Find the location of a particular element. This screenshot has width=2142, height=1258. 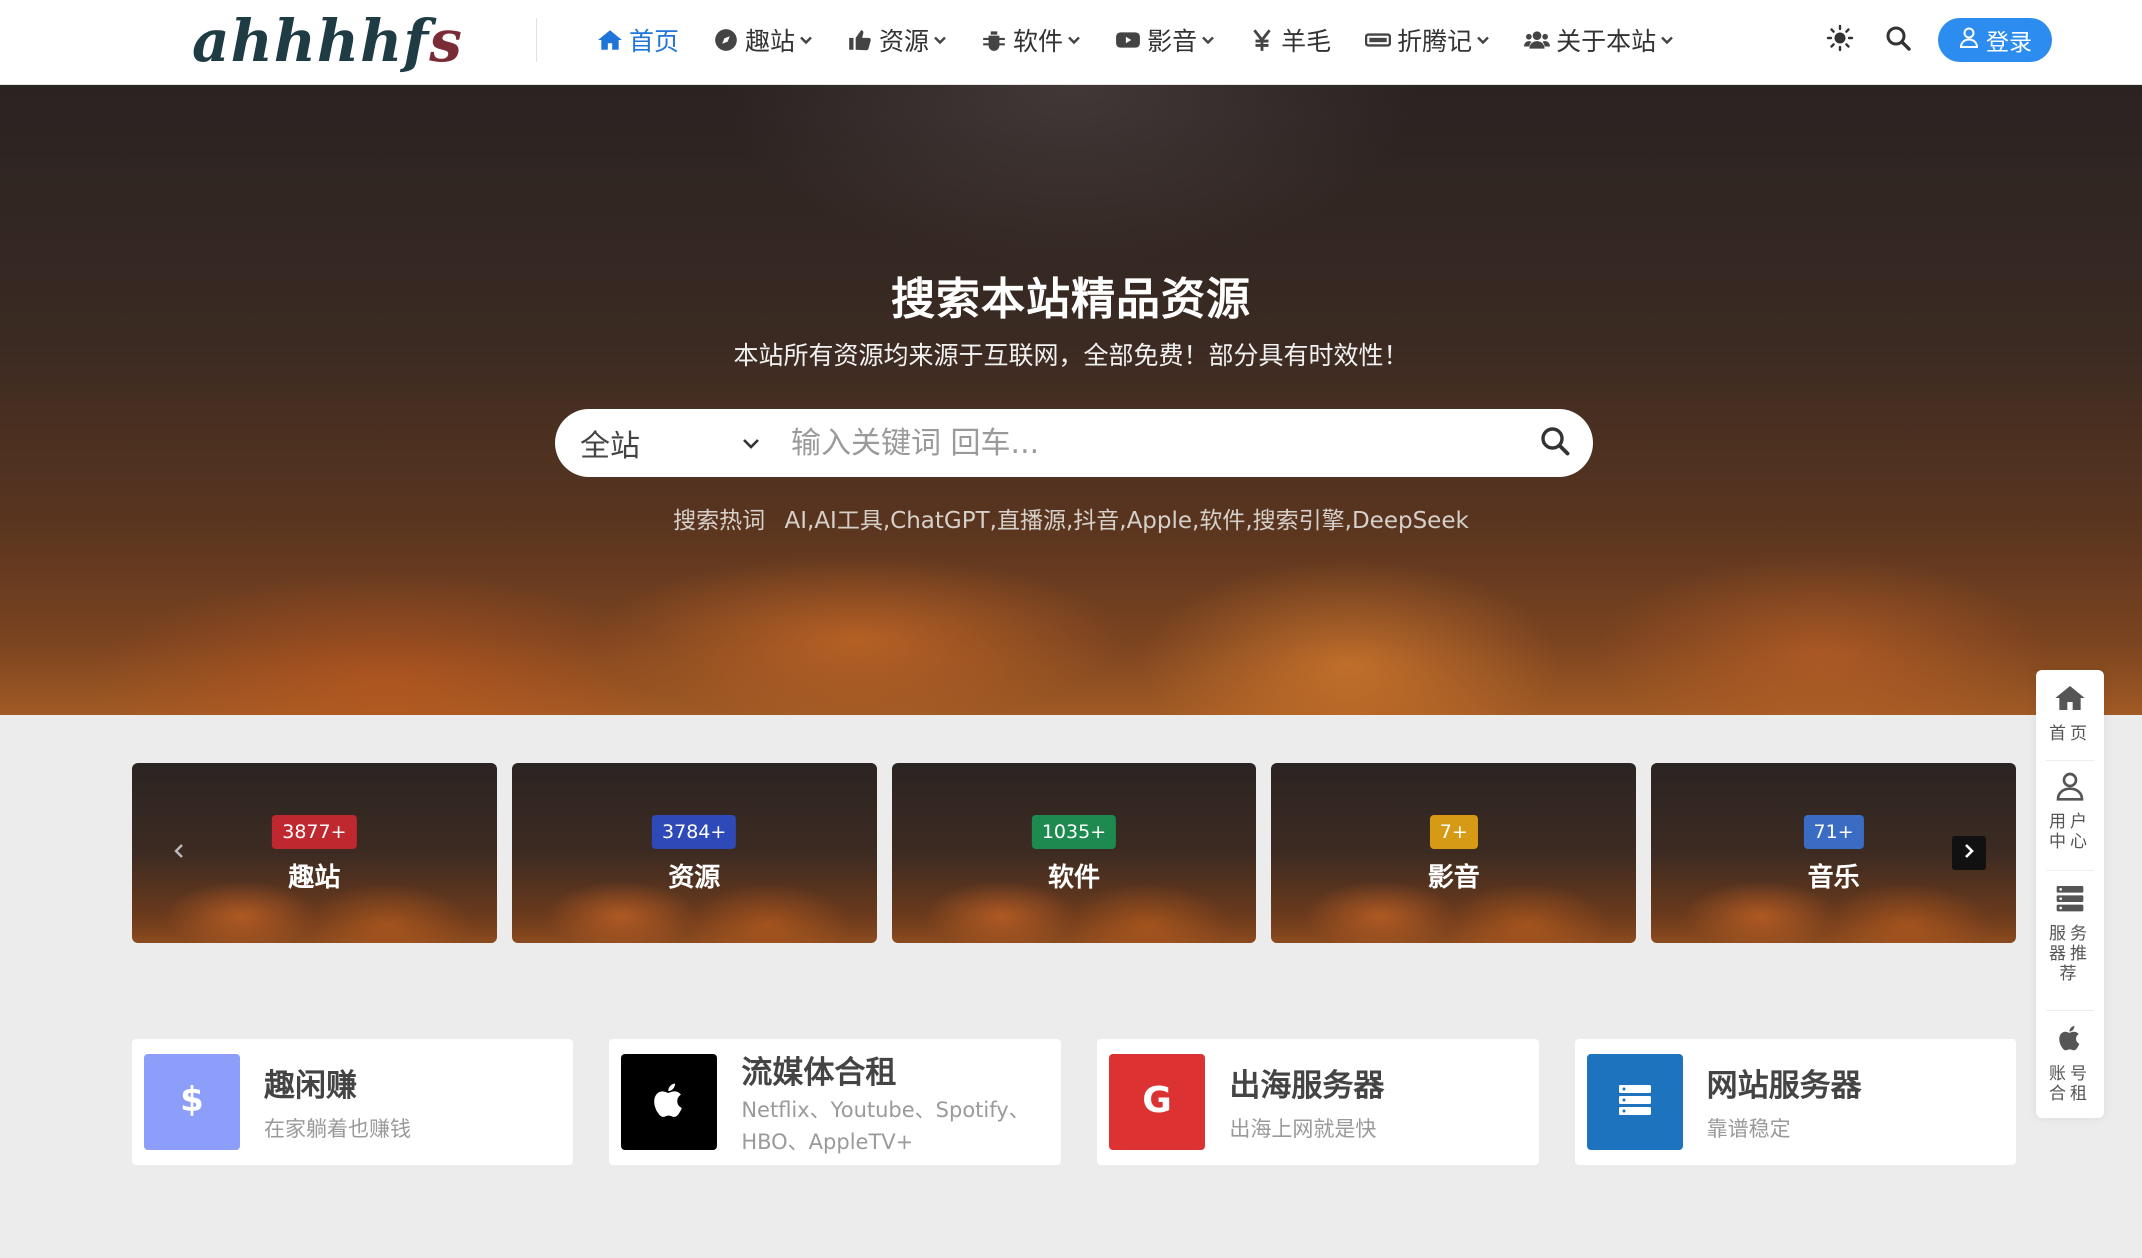

category-count-badge: 71+ is located at coordinates (1833, 832).